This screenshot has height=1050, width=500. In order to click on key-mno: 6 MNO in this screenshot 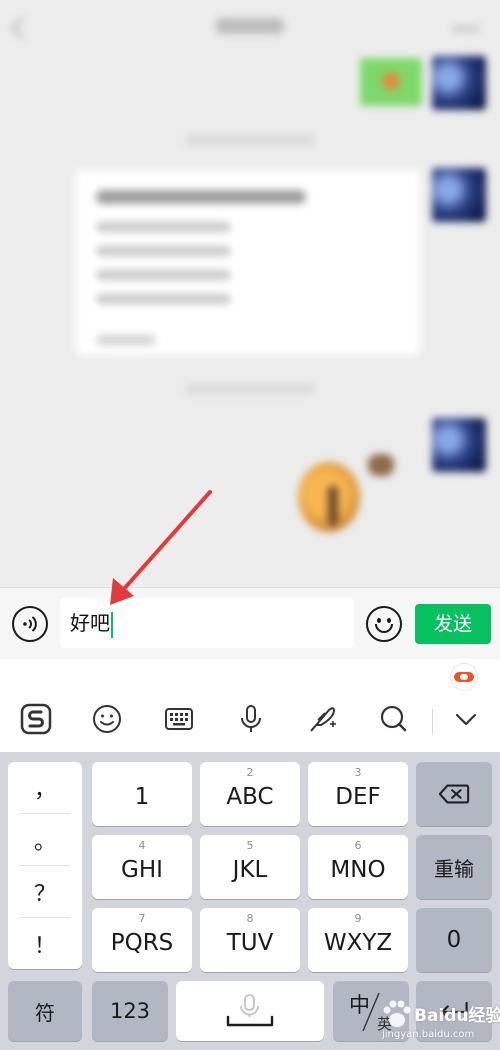, I will do `click(358, 867)`.